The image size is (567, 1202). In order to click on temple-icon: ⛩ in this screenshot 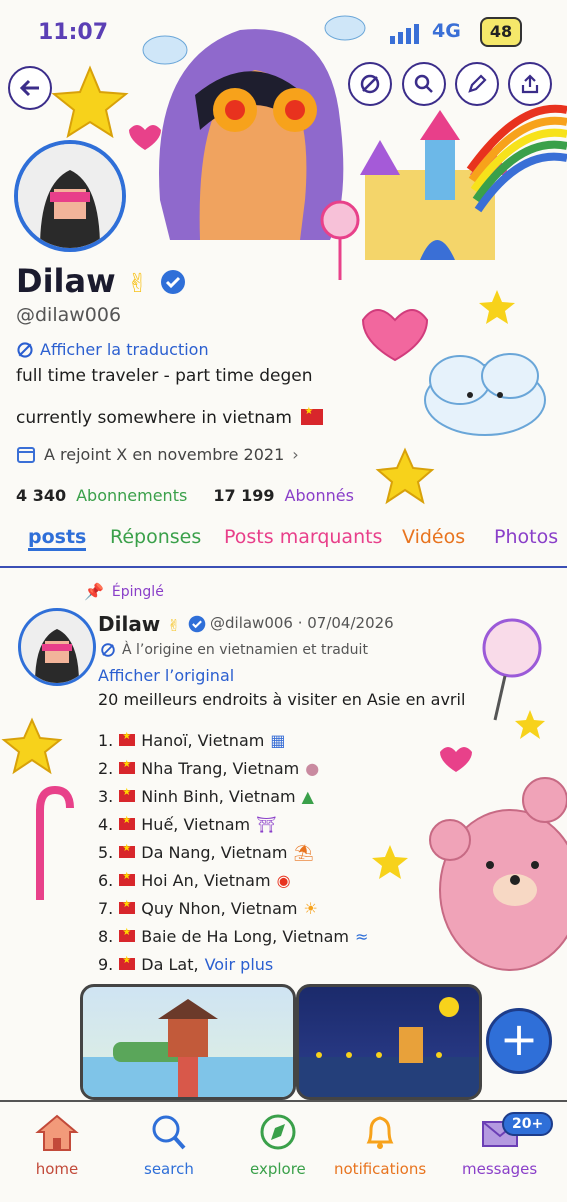, I will do `click(266, 824)`.